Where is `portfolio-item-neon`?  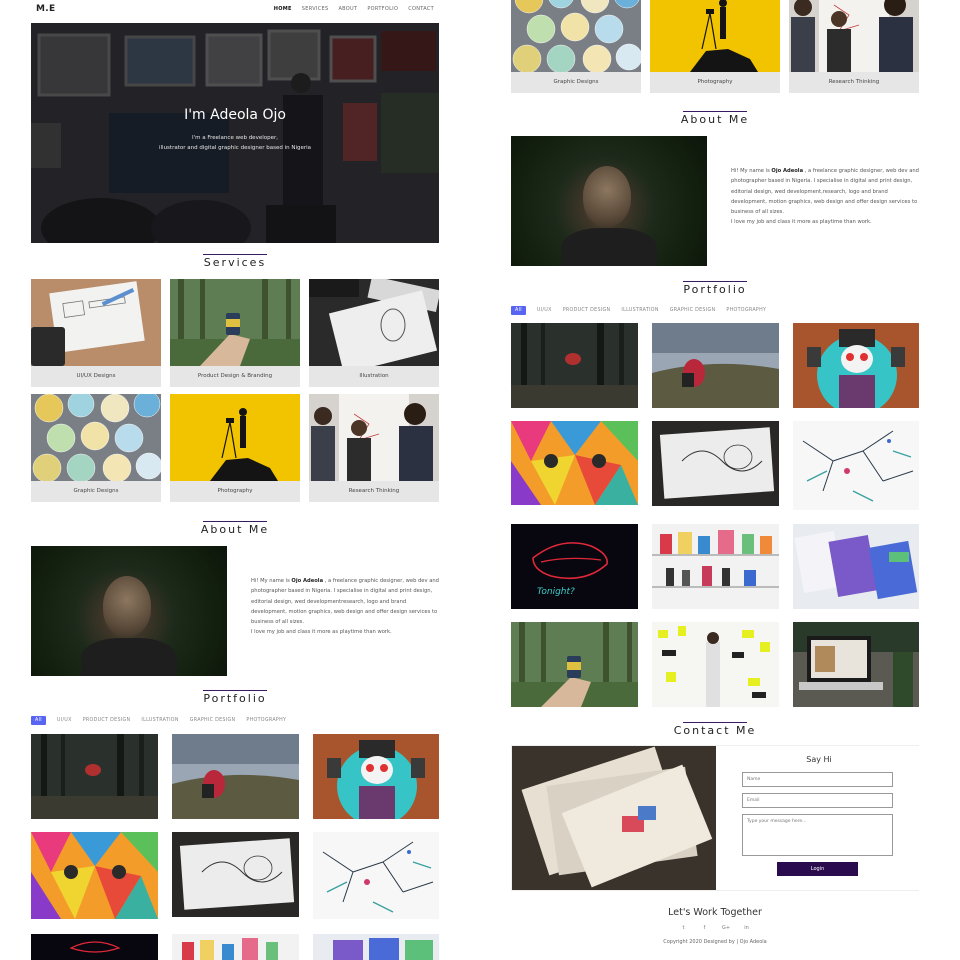 portfolio-item-neon is located at coordinates (94, 947).